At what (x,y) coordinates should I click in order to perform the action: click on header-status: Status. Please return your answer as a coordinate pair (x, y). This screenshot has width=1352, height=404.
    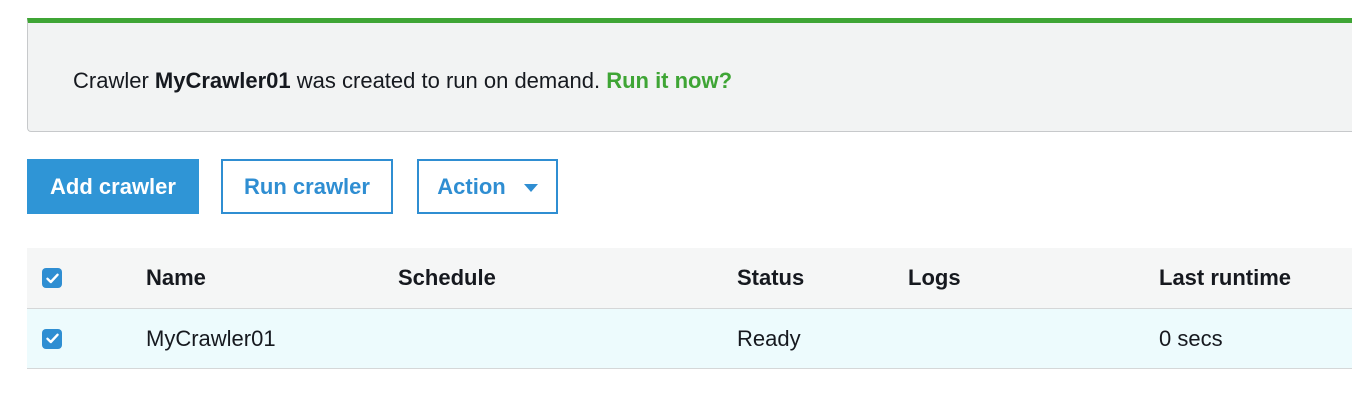
    Looking at the image, I should click on (770, 278).